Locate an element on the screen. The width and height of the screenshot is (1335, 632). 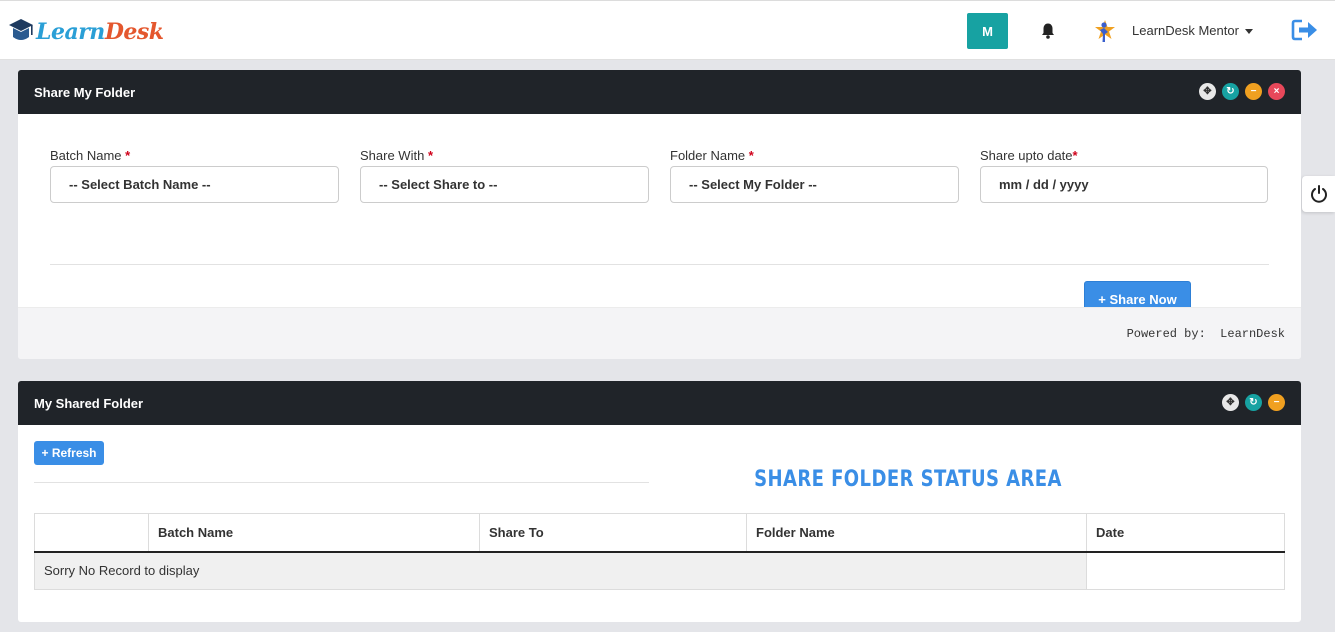
power-side-tab is located at coordinates (1318, 194).